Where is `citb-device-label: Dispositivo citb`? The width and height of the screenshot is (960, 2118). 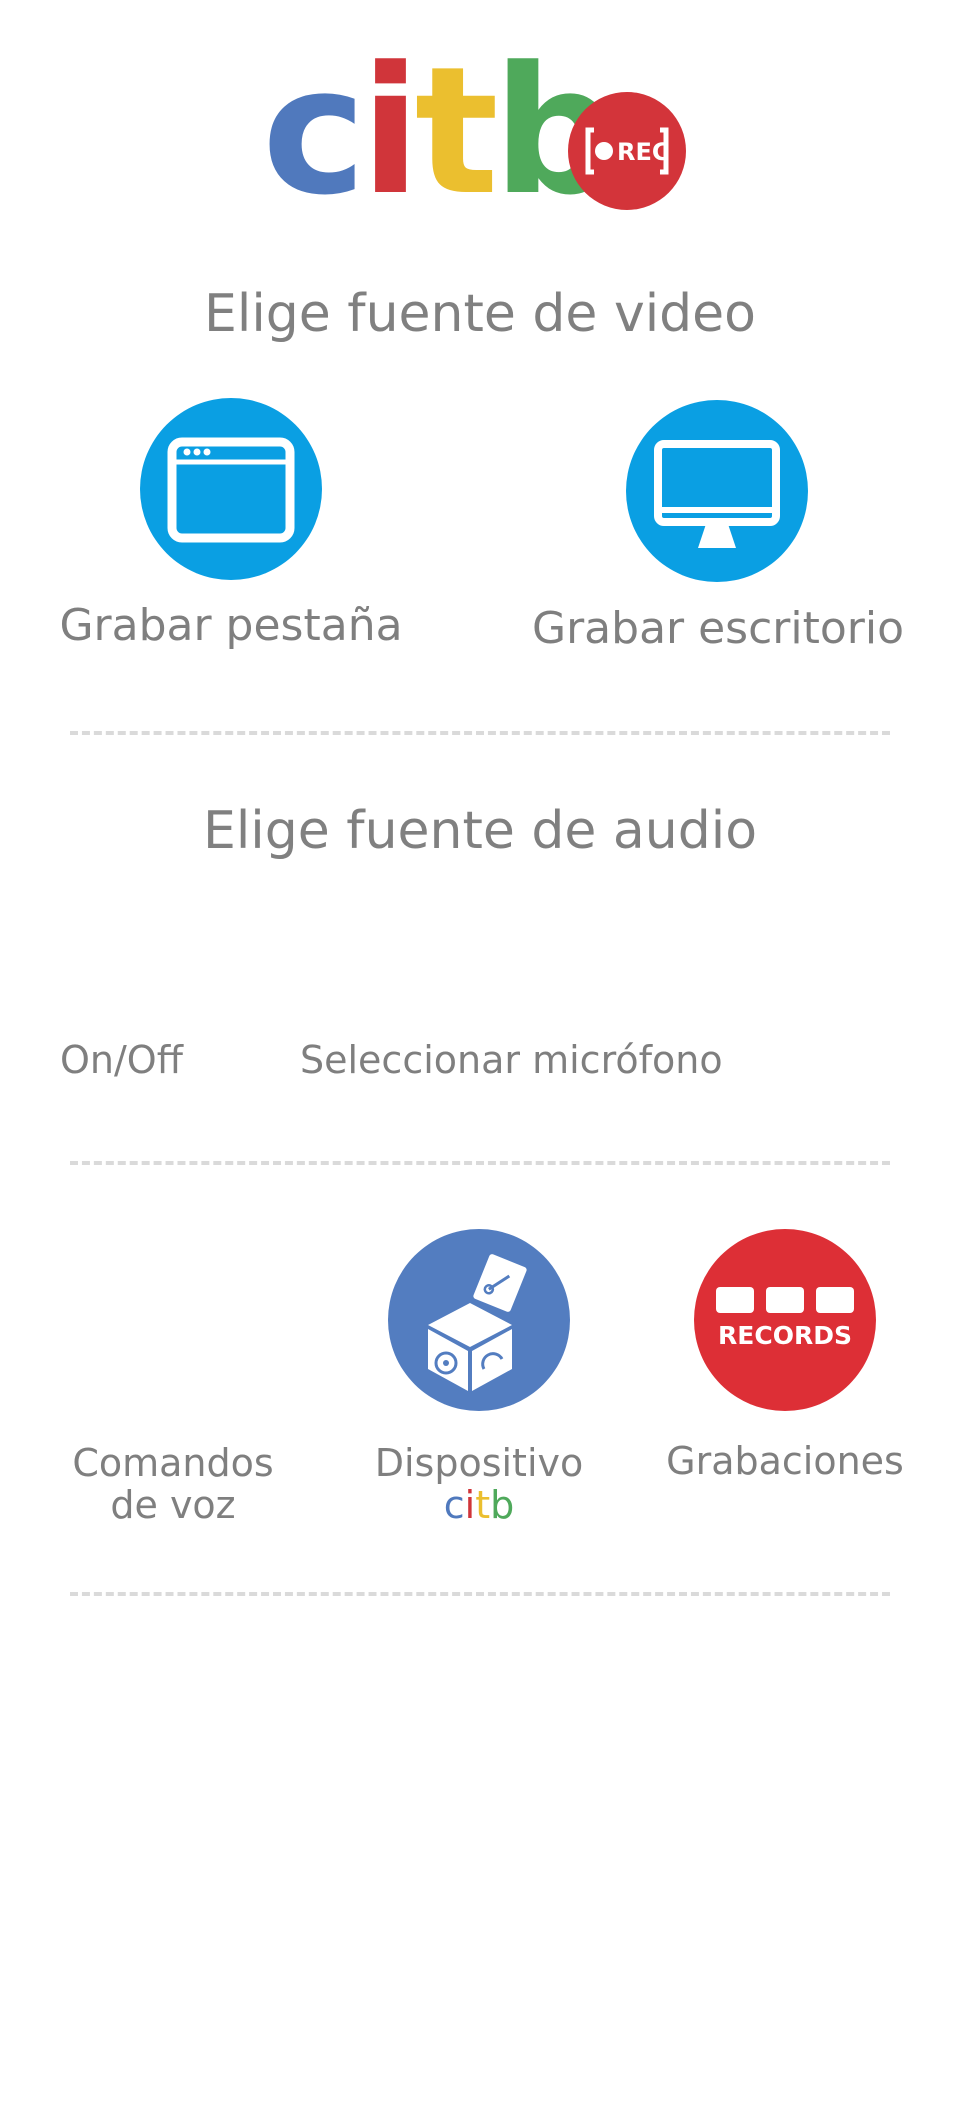 citb-device-label: Dispositivo citb is located at coordinates (479, 1484).